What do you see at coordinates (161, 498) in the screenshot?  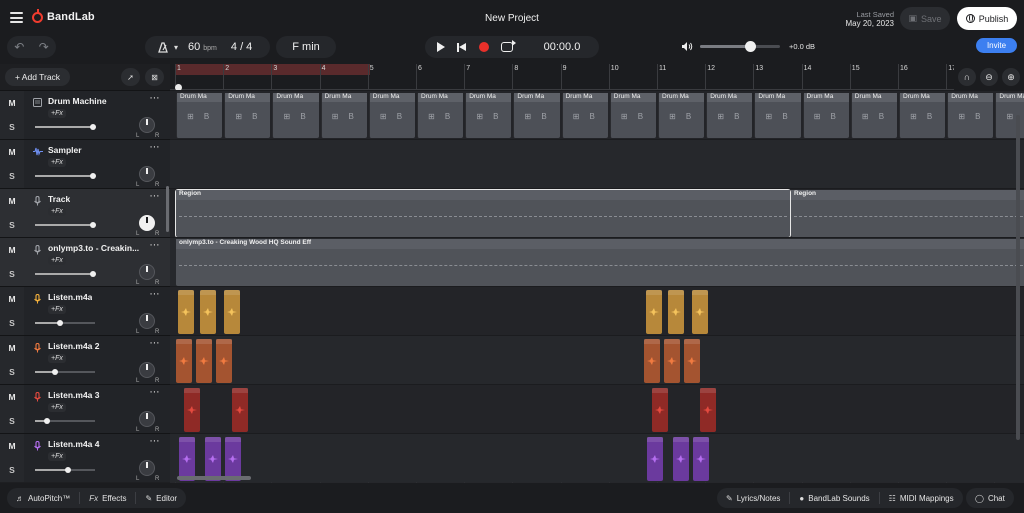 I see `editor-button: ✎ Editor` at bounding box center [161, 498].